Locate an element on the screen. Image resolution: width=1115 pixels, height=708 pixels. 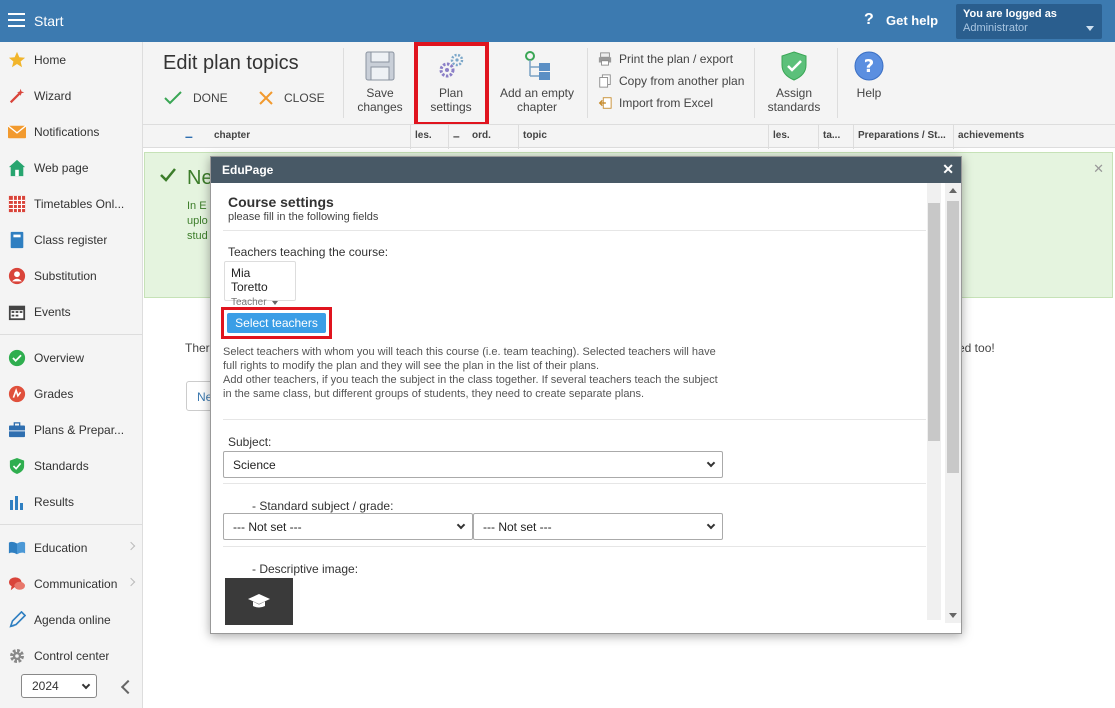
year-select: 2024 is located at coordinates (59, 686).